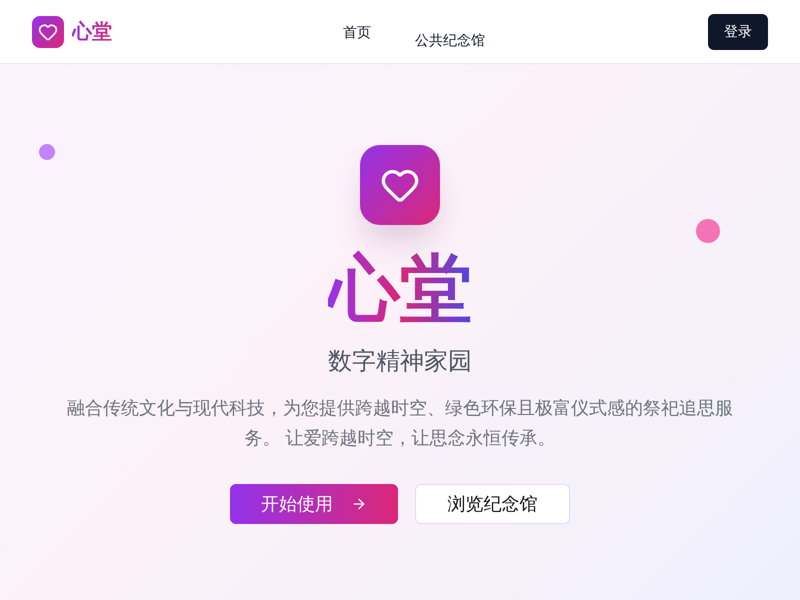 The width and height of the screenshot is (800, 600). I want to click on subtitle: 数字精神家园, so click(400, 362).